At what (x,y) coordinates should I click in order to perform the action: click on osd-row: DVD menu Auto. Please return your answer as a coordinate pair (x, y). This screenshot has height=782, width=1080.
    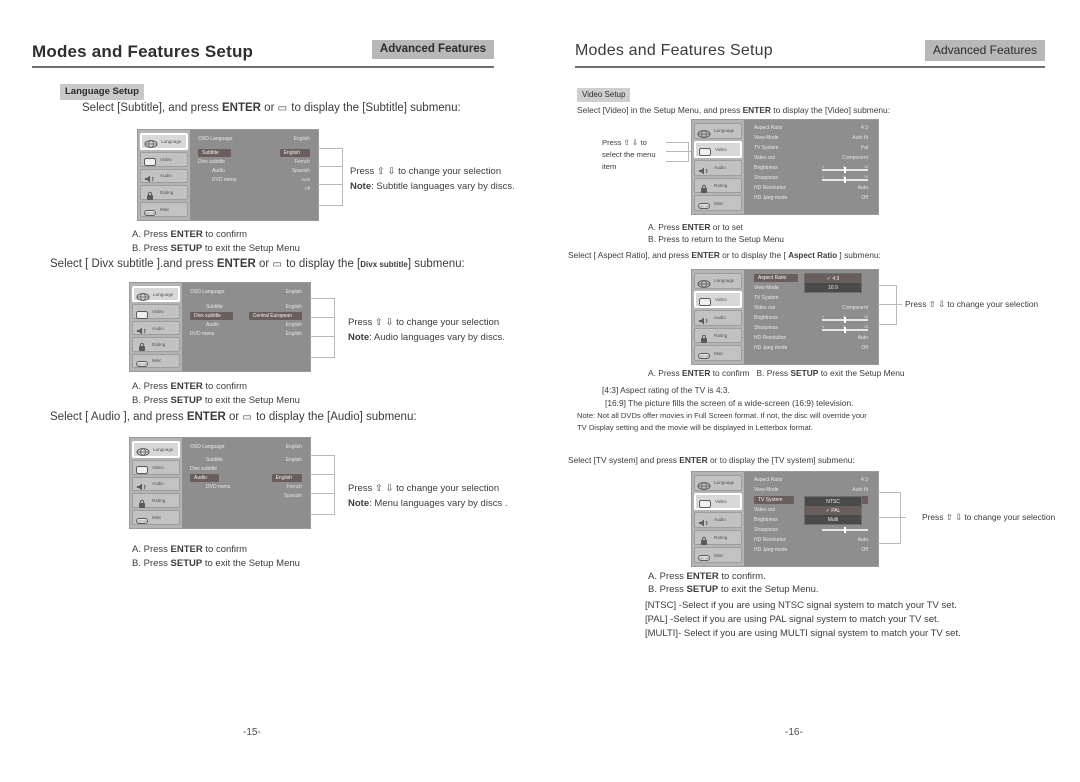
    Looking at the image, I should click on (254, 179).